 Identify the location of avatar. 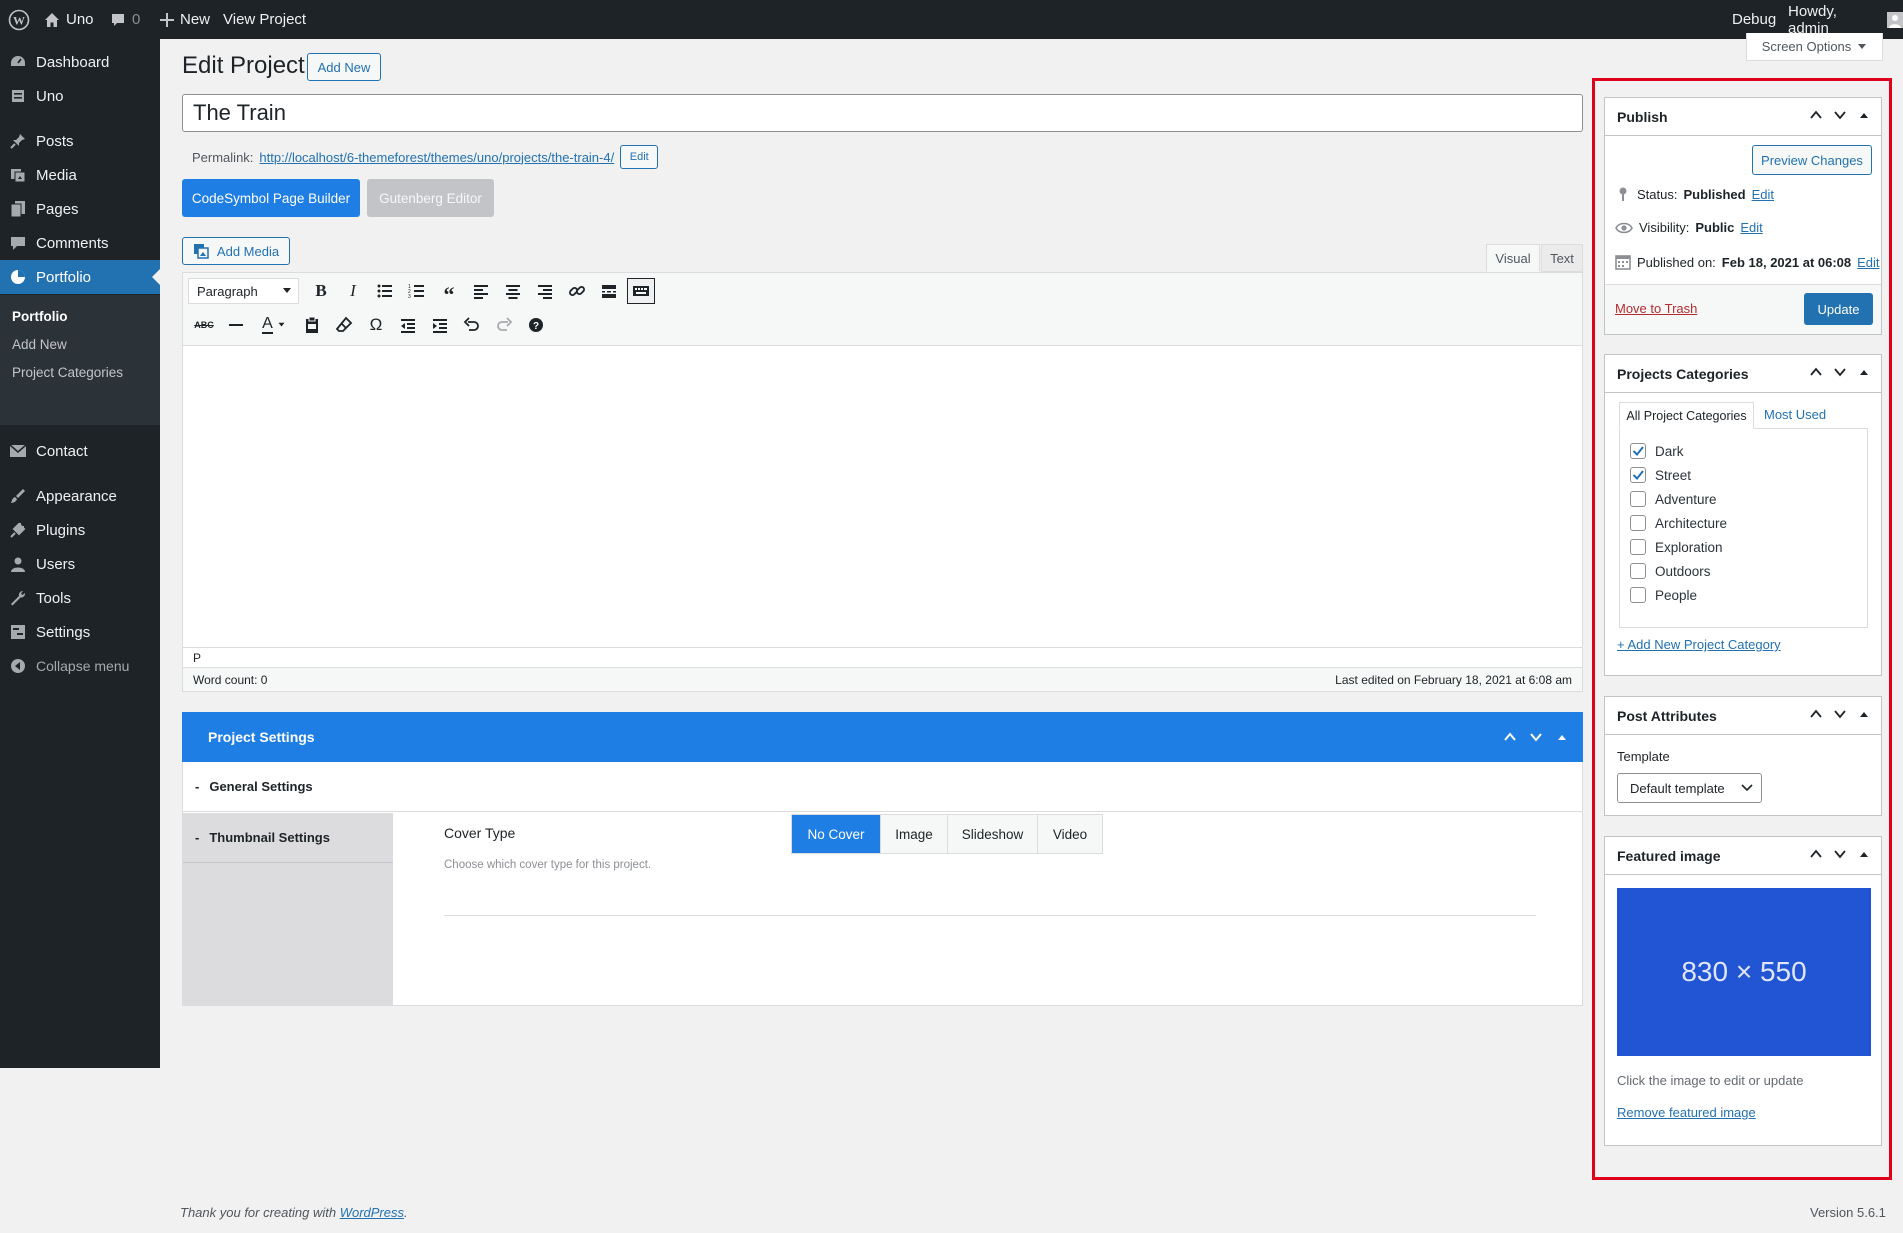
(1895, 19).